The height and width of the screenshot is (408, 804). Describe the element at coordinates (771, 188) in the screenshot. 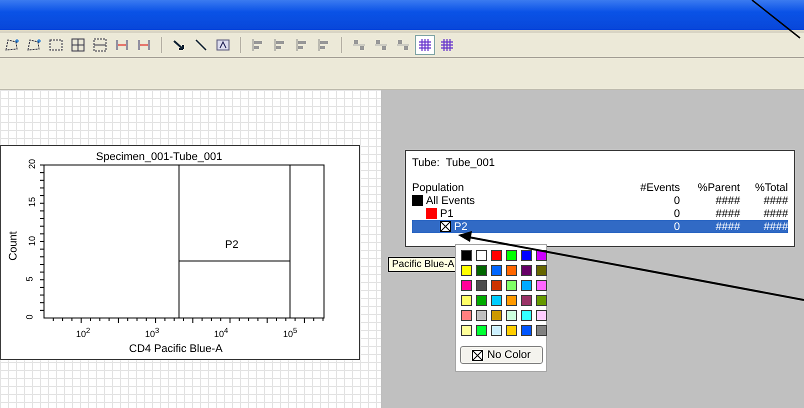

I see `column-header: %Total` at that location.